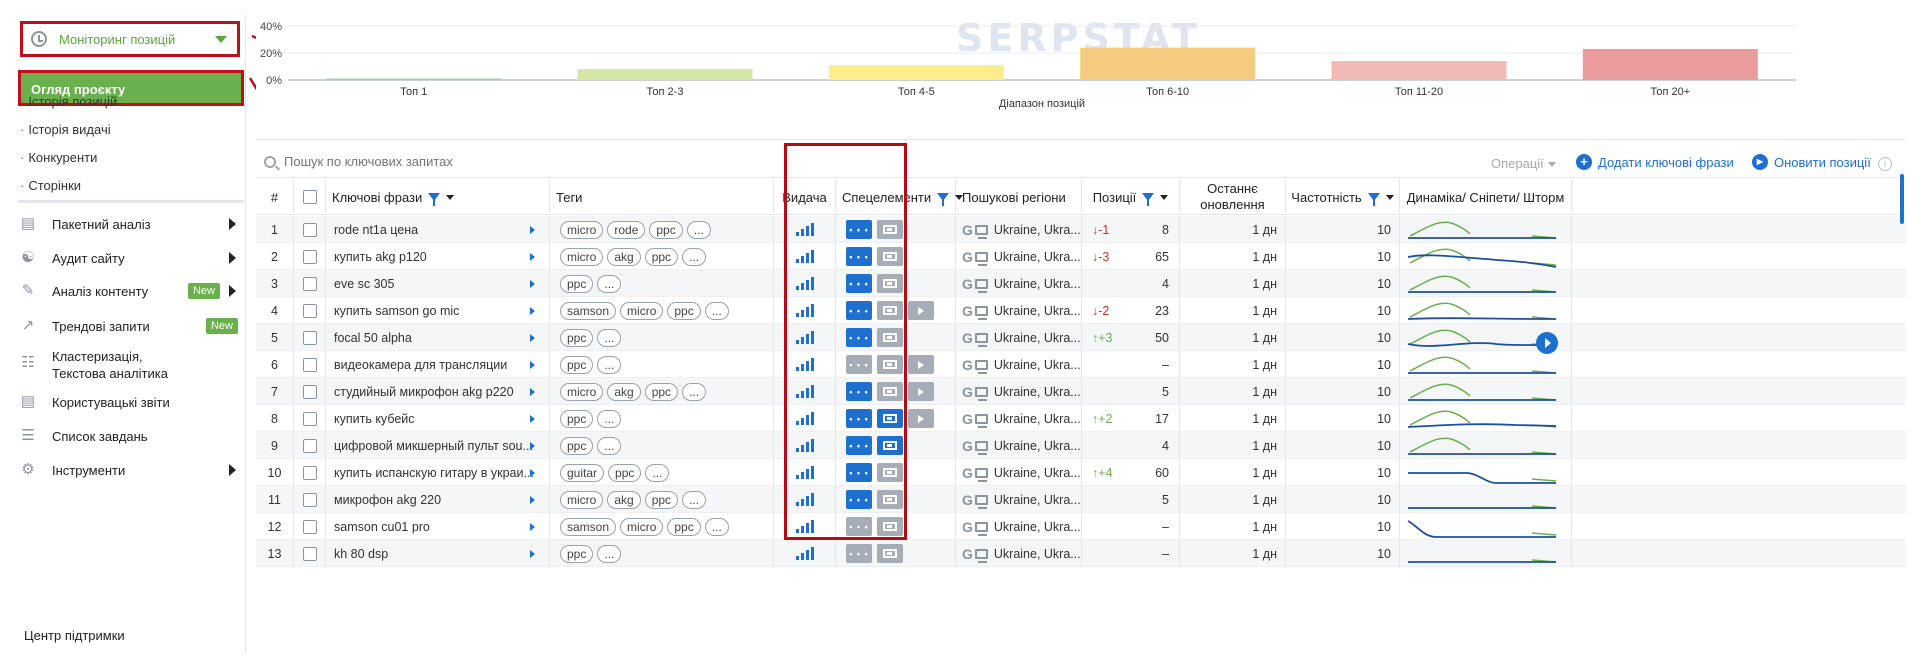  What do you see at coordinates (1547, 343) in the screenshot?
I see `side-panel-toggle` at bounding box center [1547, 343].